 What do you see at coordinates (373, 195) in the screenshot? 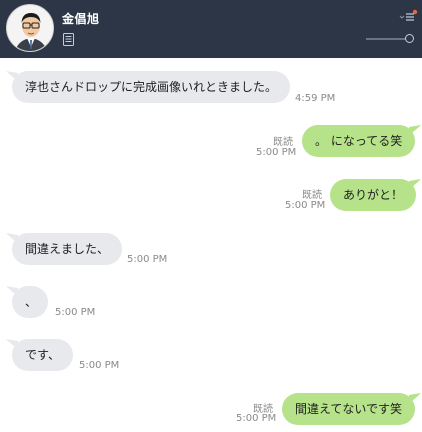
I see `message-bubble: ありがと！` at bounding box center [373, 195].